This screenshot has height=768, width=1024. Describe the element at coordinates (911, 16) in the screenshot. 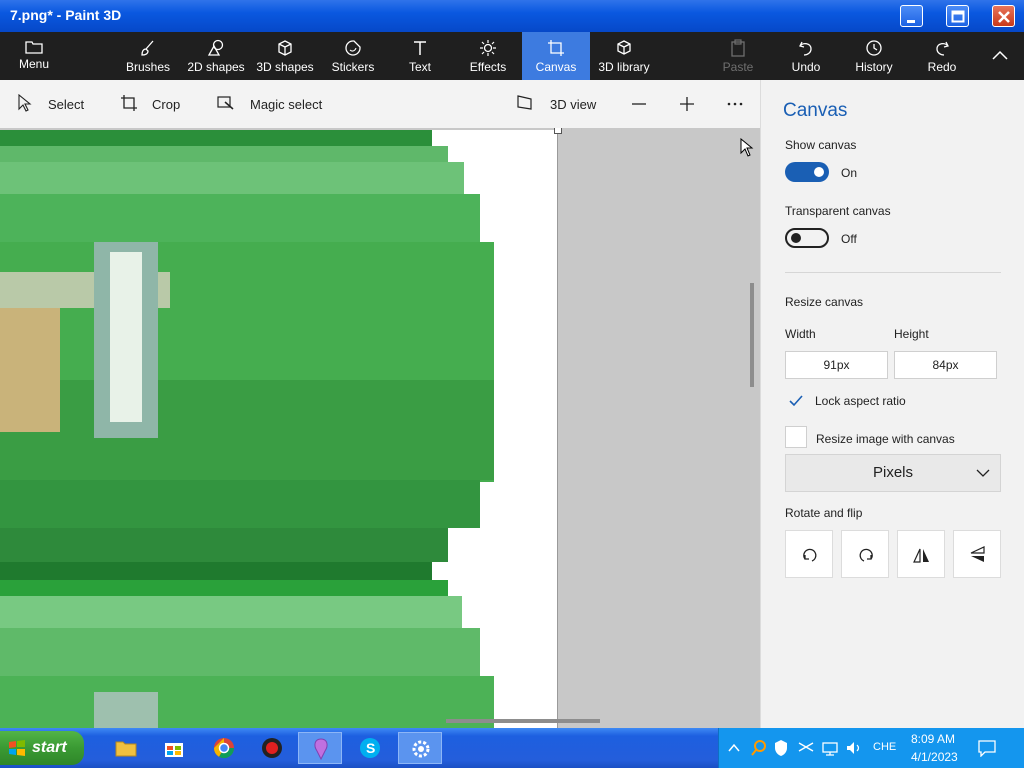

I see `minimize-button` at that location.